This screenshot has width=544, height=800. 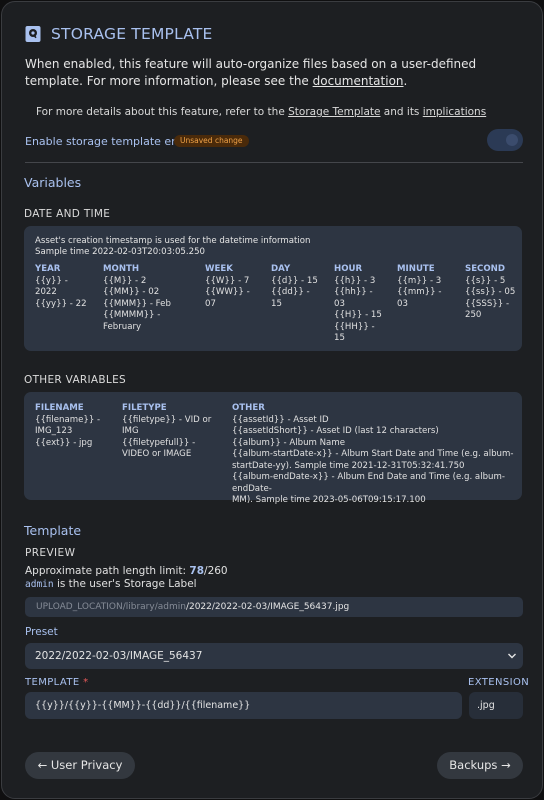 I want to click on column-line: {{d}} - 15, so click(x=294, y=280).